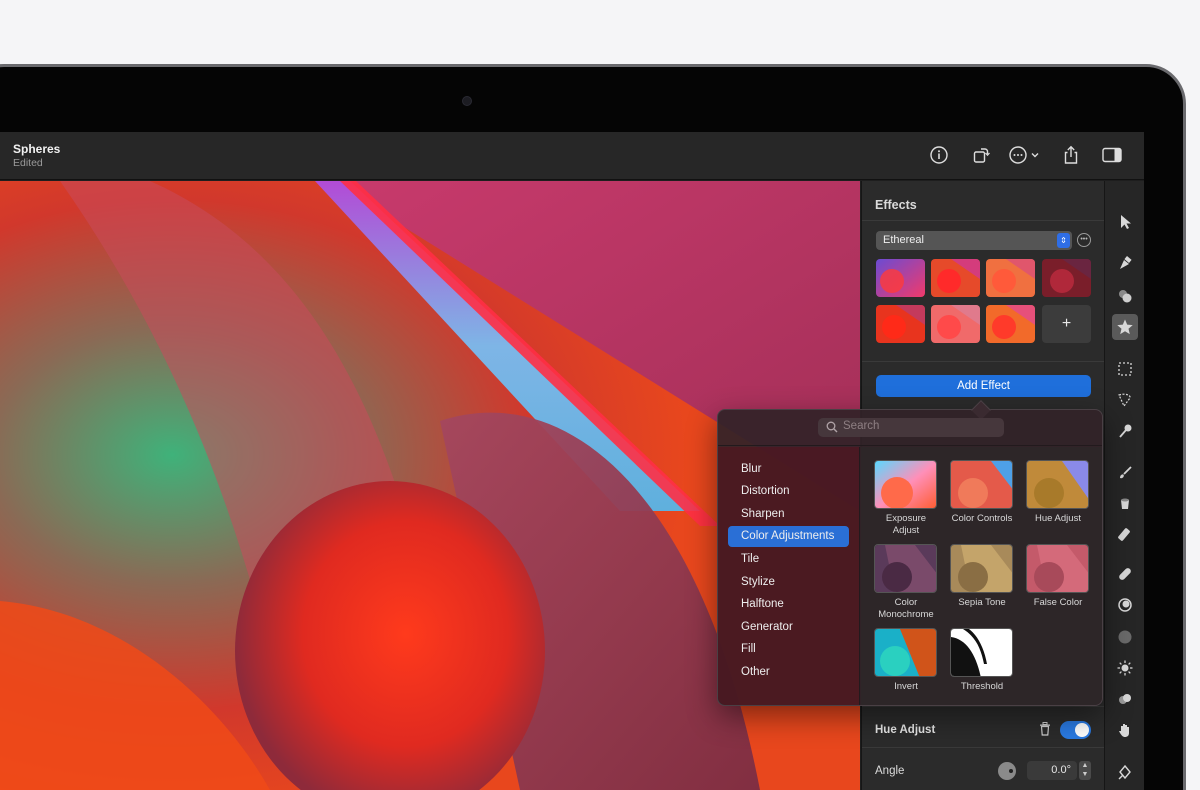 The height and width of the screenshot is (790, 1200). What do you see at coordinates (982, 686) in the screenshot?
I see `effect-label: Threshold` at bounding box center [982, 686].